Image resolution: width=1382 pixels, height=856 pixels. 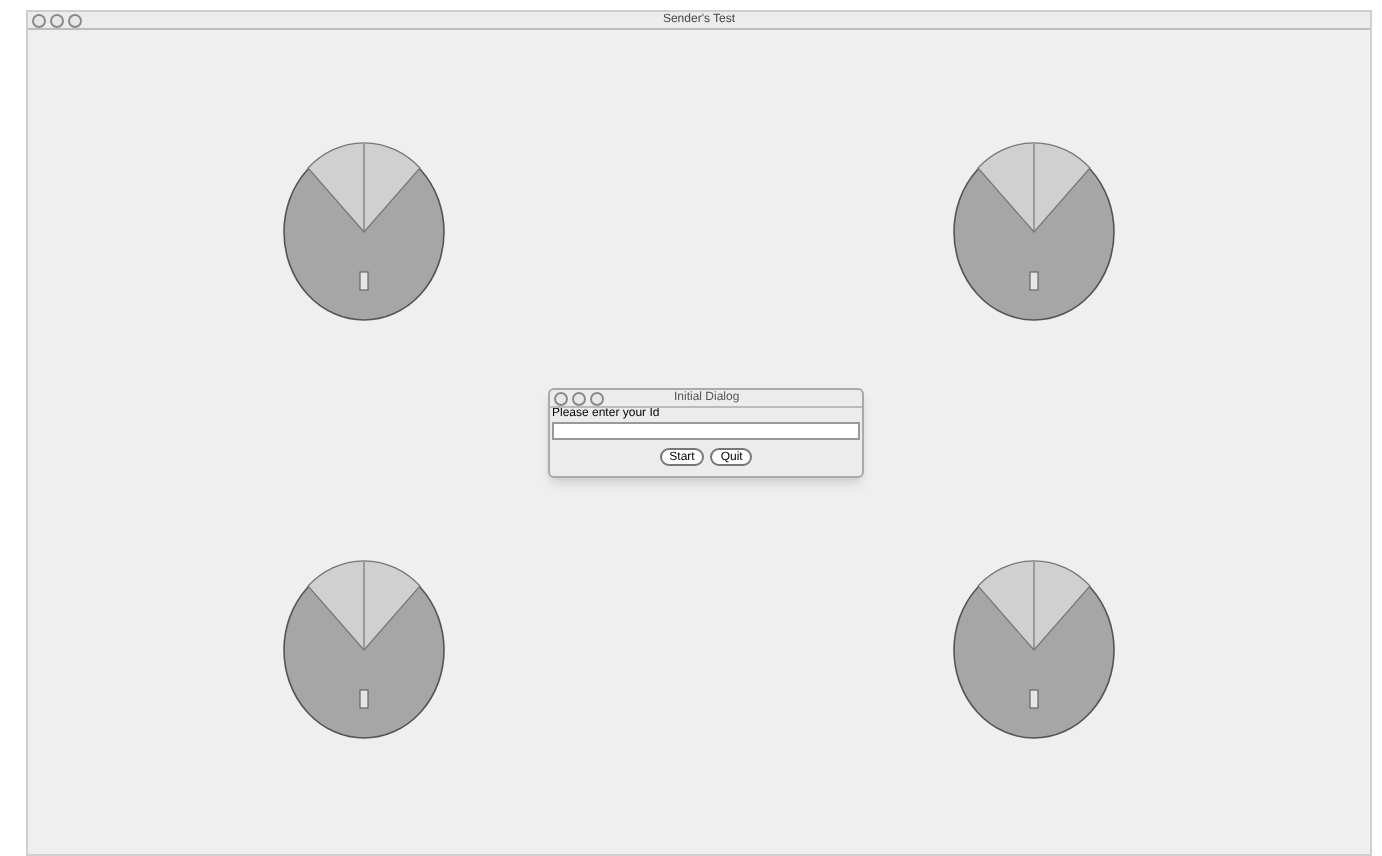 What do you see at coordinates (706, 431) in the screenshot?
I see `id-input-field` at bounding box center [706, 431].